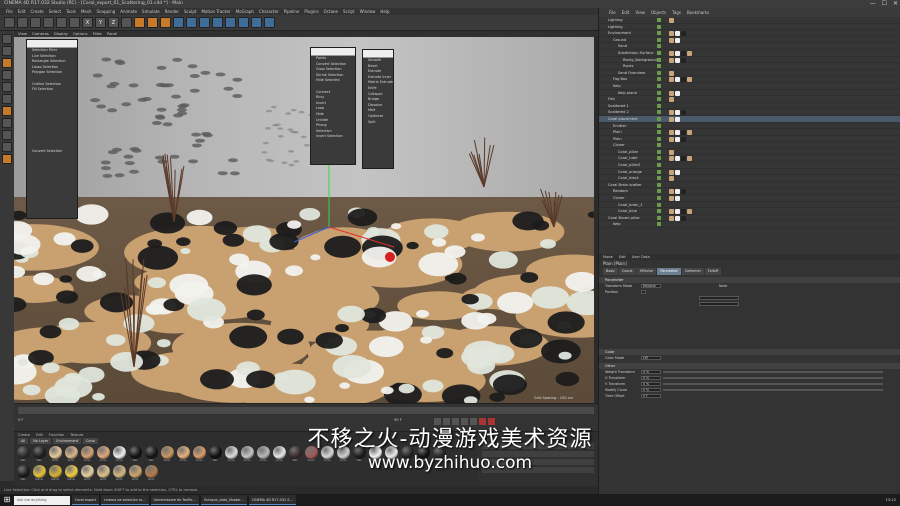  I want to click on menu-item-pipeline: Pipeline, so click(292, 11).